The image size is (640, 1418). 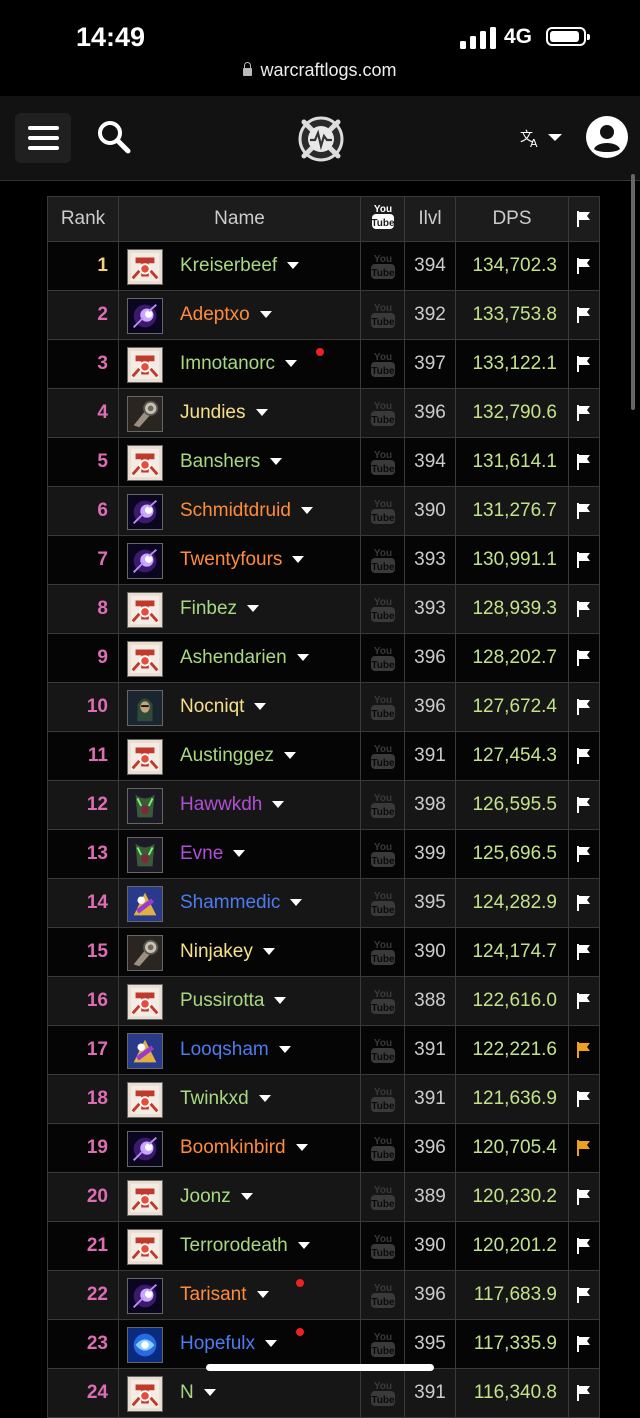 I want to click on player-cell: Austinggez, so click(x=239, y=756).